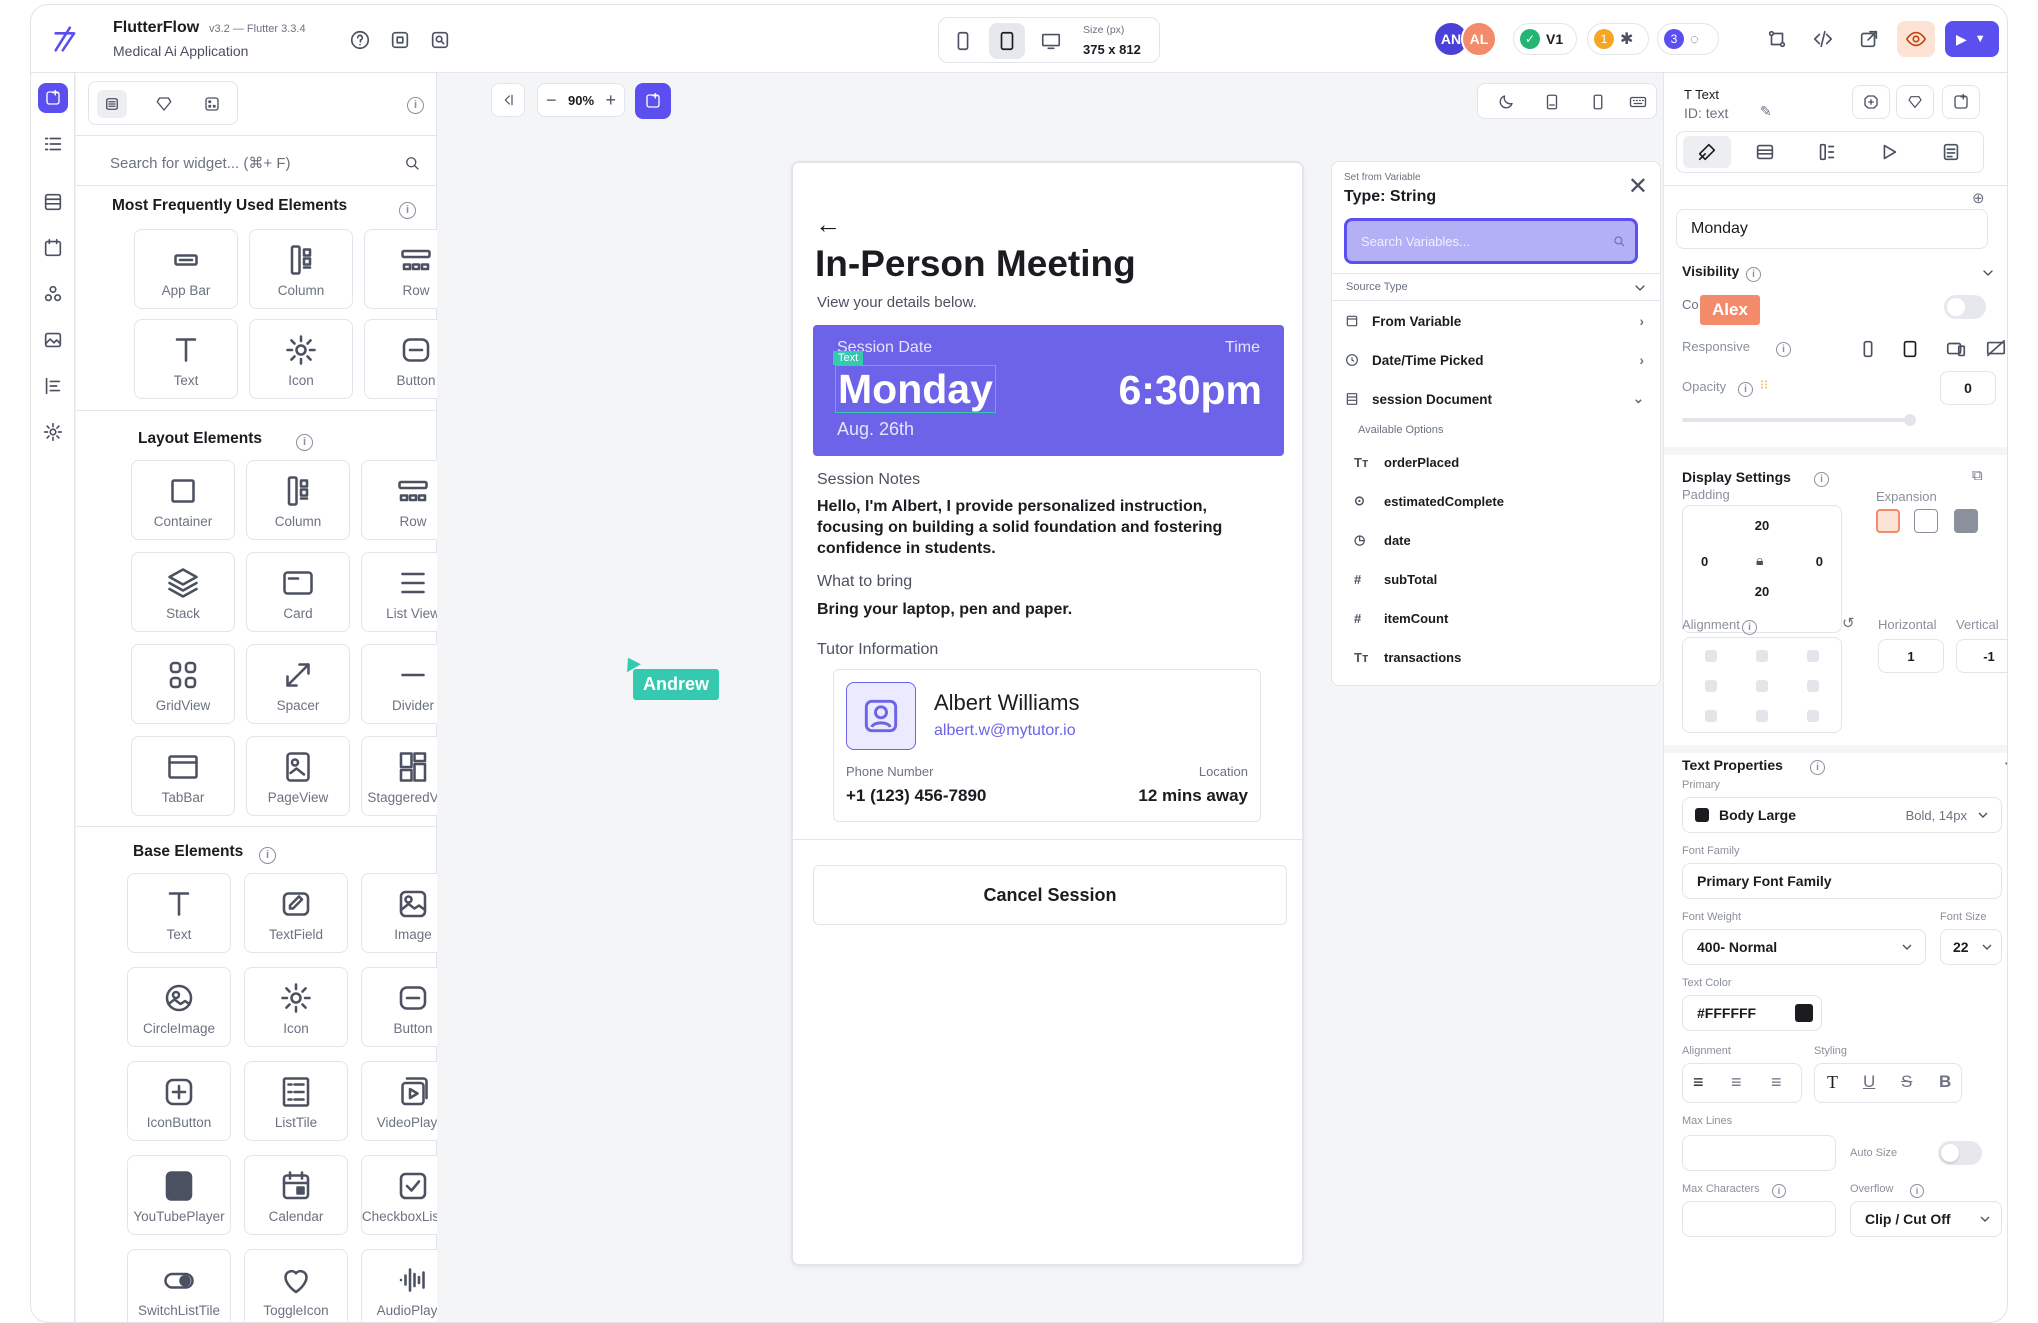  What do you see at coordinates (1910, 349) in the screenshot?
I see `tablet-visibility-icon` at bounding box center [1910, 349].